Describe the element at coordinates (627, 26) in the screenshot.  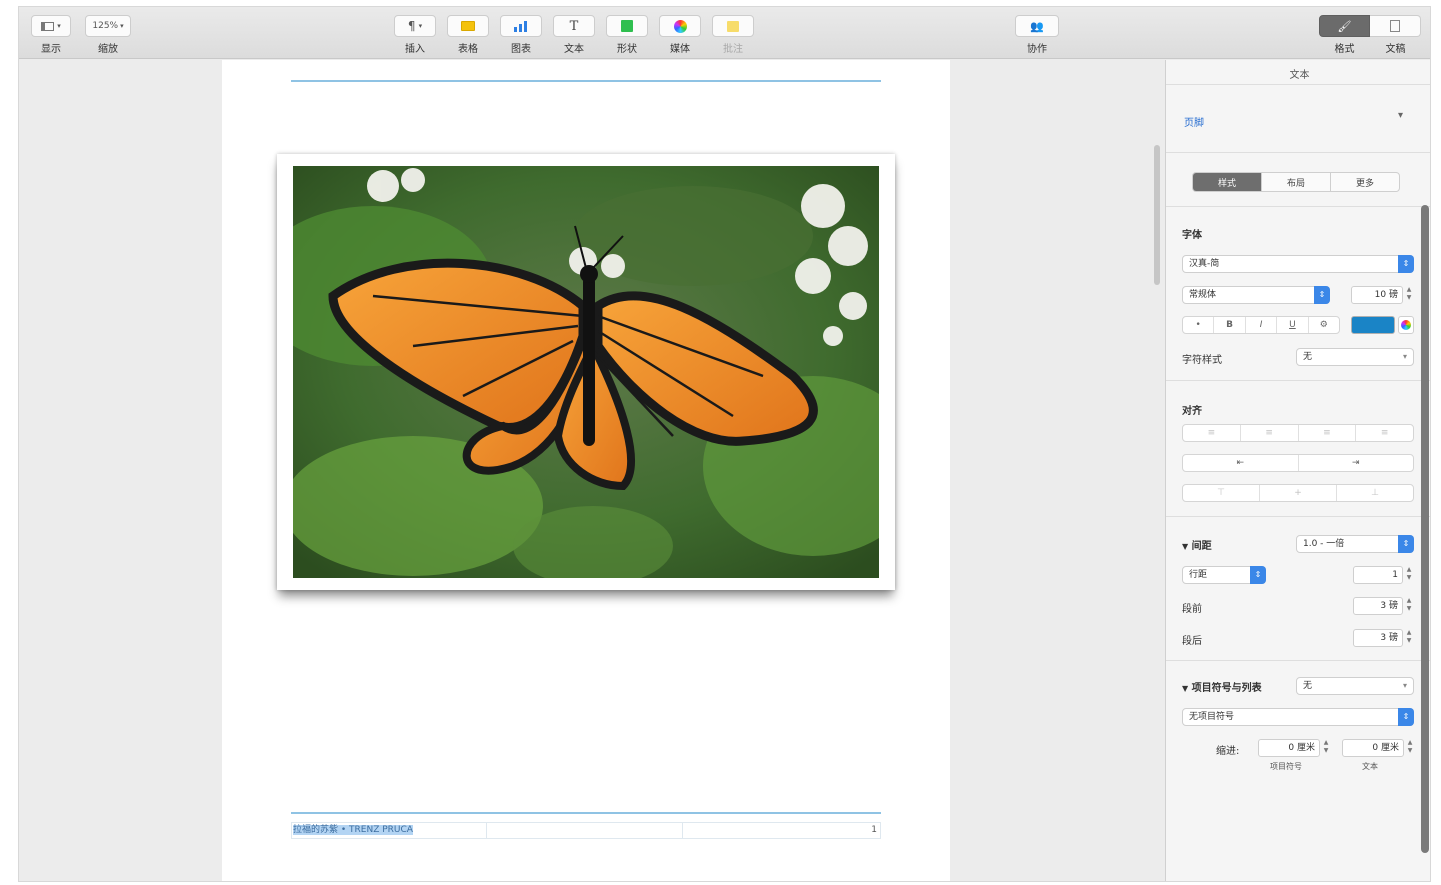
I see `shape-button` at that location.